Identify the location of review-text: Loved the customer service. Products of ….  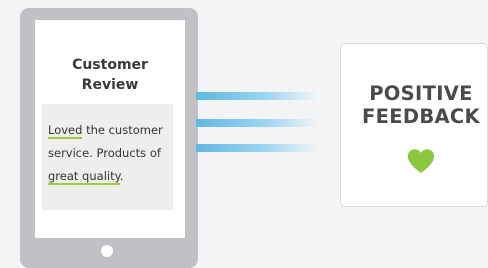
(110, 153).